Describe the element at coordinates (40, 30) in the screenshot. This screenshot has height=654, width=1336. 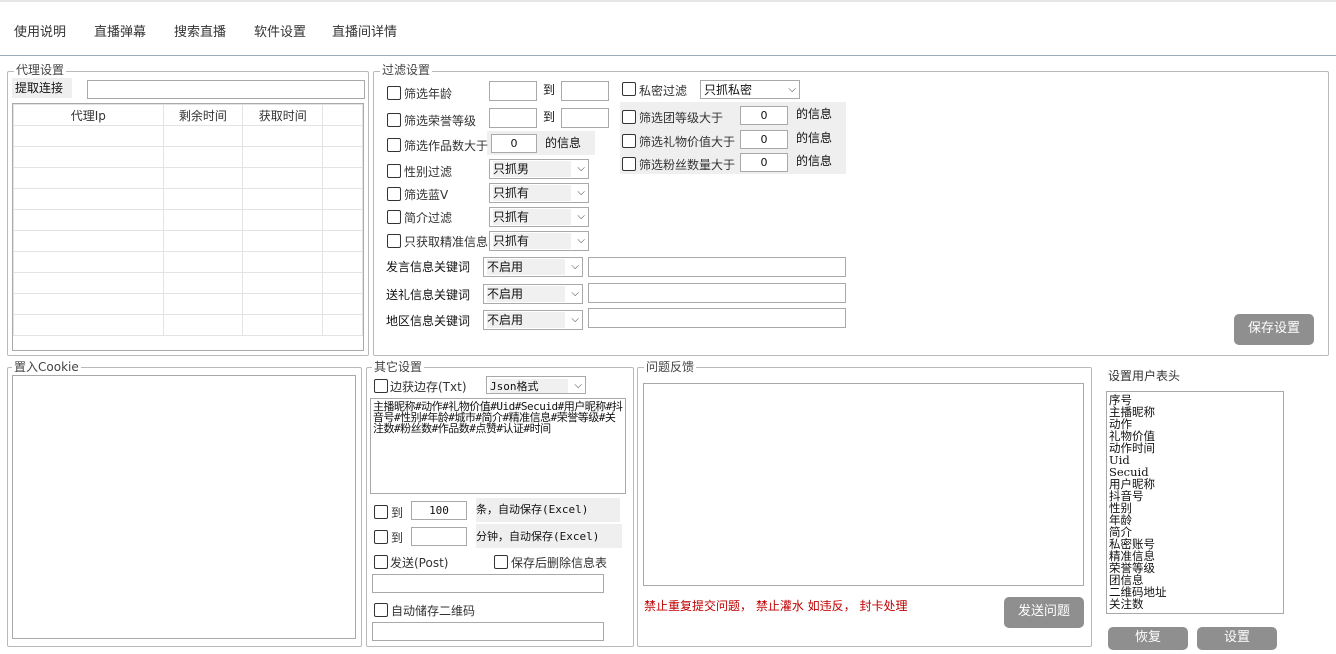
I see `menu-usage: 使用说明` at that location.